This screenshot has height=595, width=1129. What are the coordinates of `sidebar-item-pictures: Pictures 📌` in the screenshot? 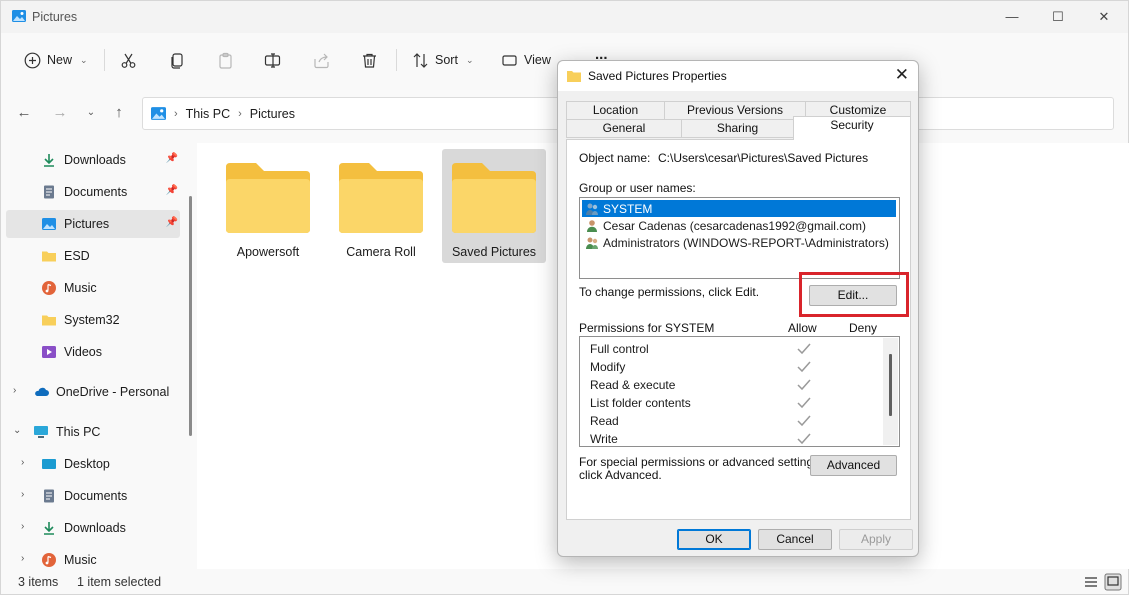 It's located at (93, 224).